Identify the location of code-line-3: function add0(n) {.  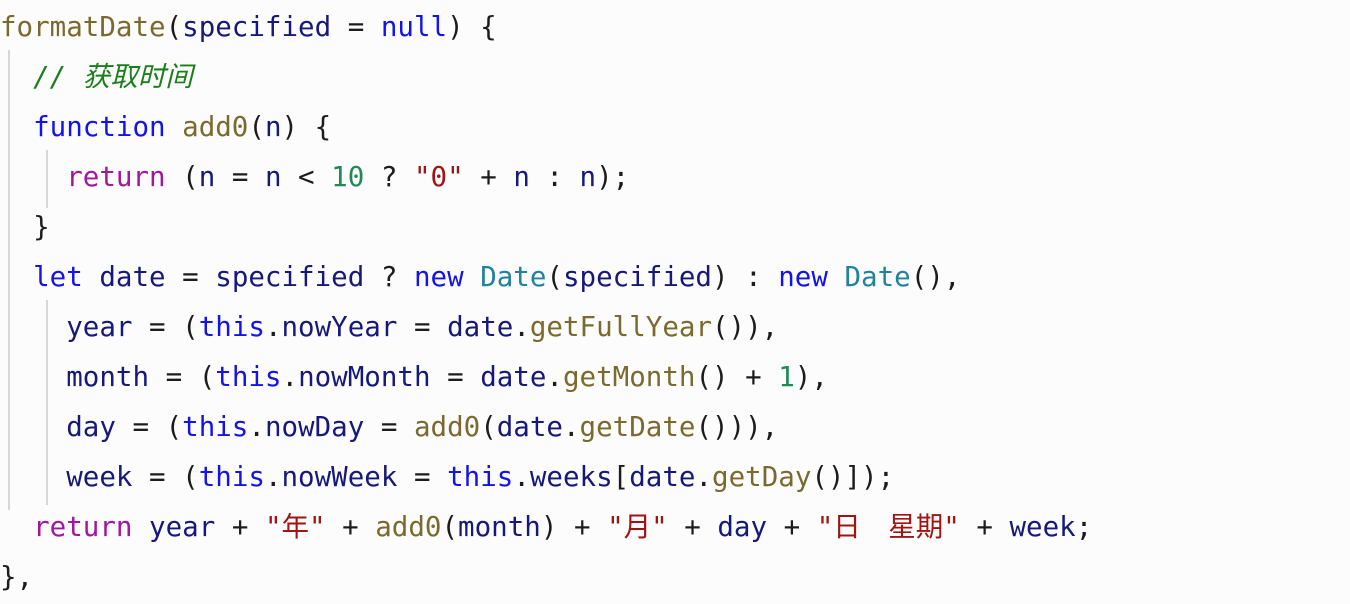
(675, 127).